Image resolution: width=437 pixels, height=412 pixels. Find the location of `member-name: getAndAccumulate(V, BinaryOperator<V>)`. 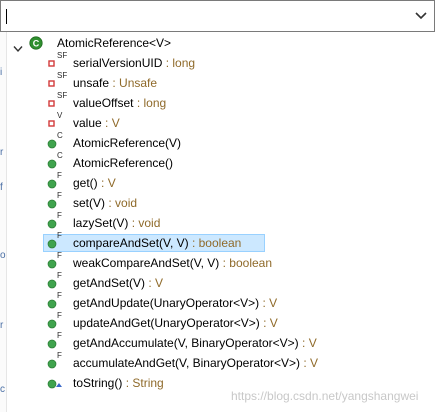

member-name: getAndAccumulate(V, BinaryOperator<V>) is located at coordinates (186, 343).